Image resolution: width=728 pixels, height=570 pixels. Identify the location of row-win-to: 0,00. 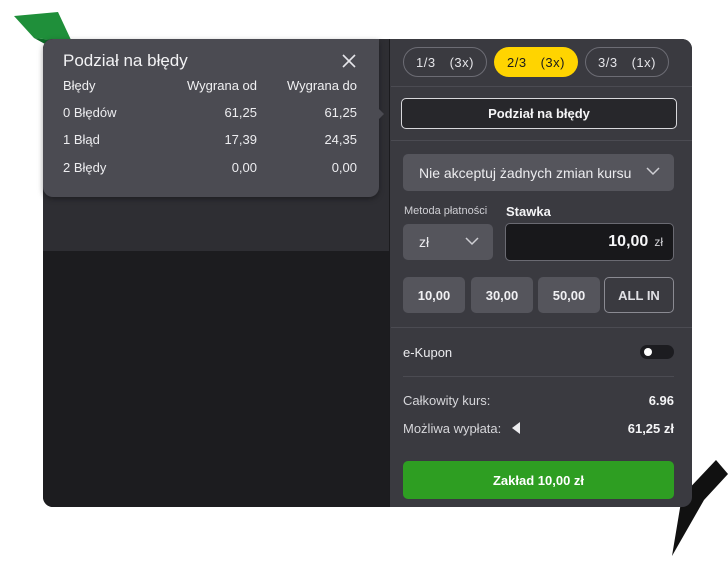
(344, 167).